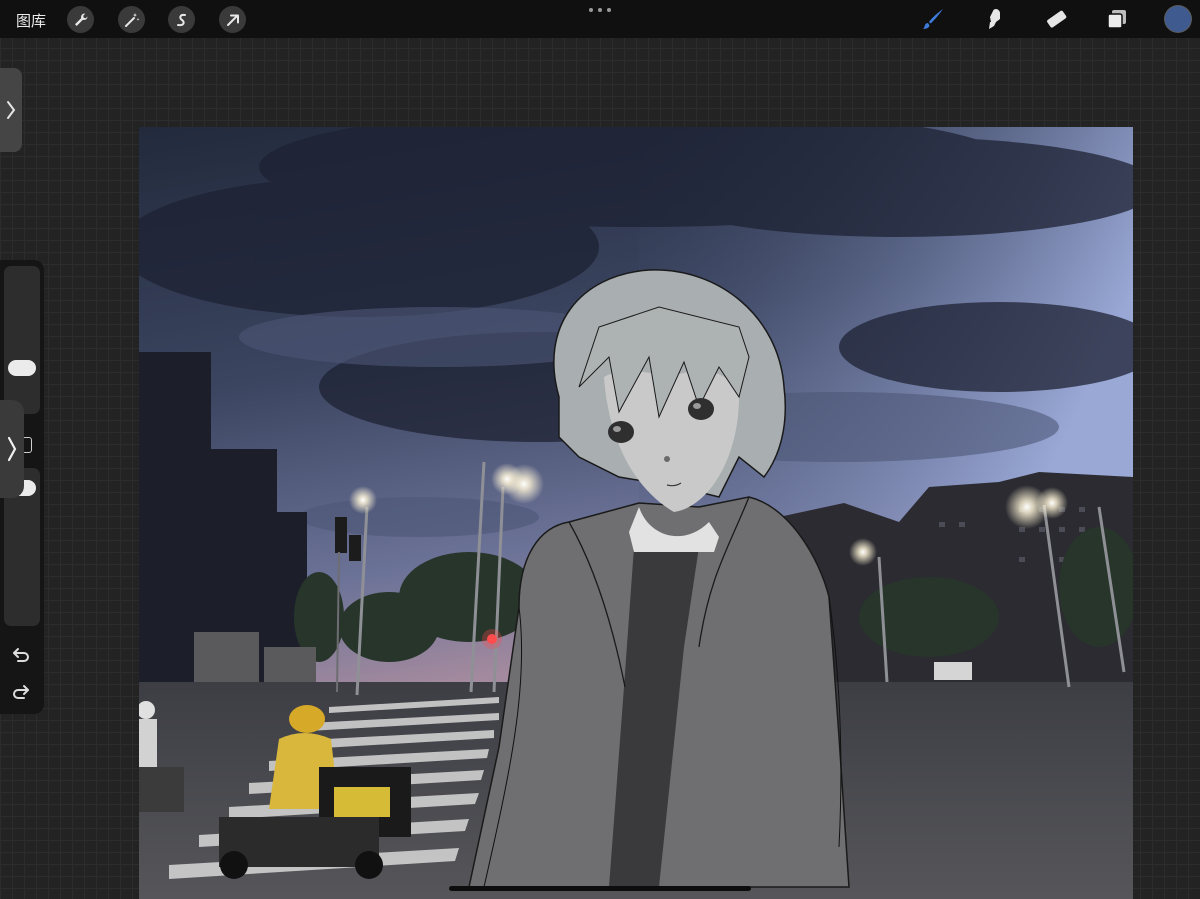  I want to click on more-dots-icon, so click(600, 10).